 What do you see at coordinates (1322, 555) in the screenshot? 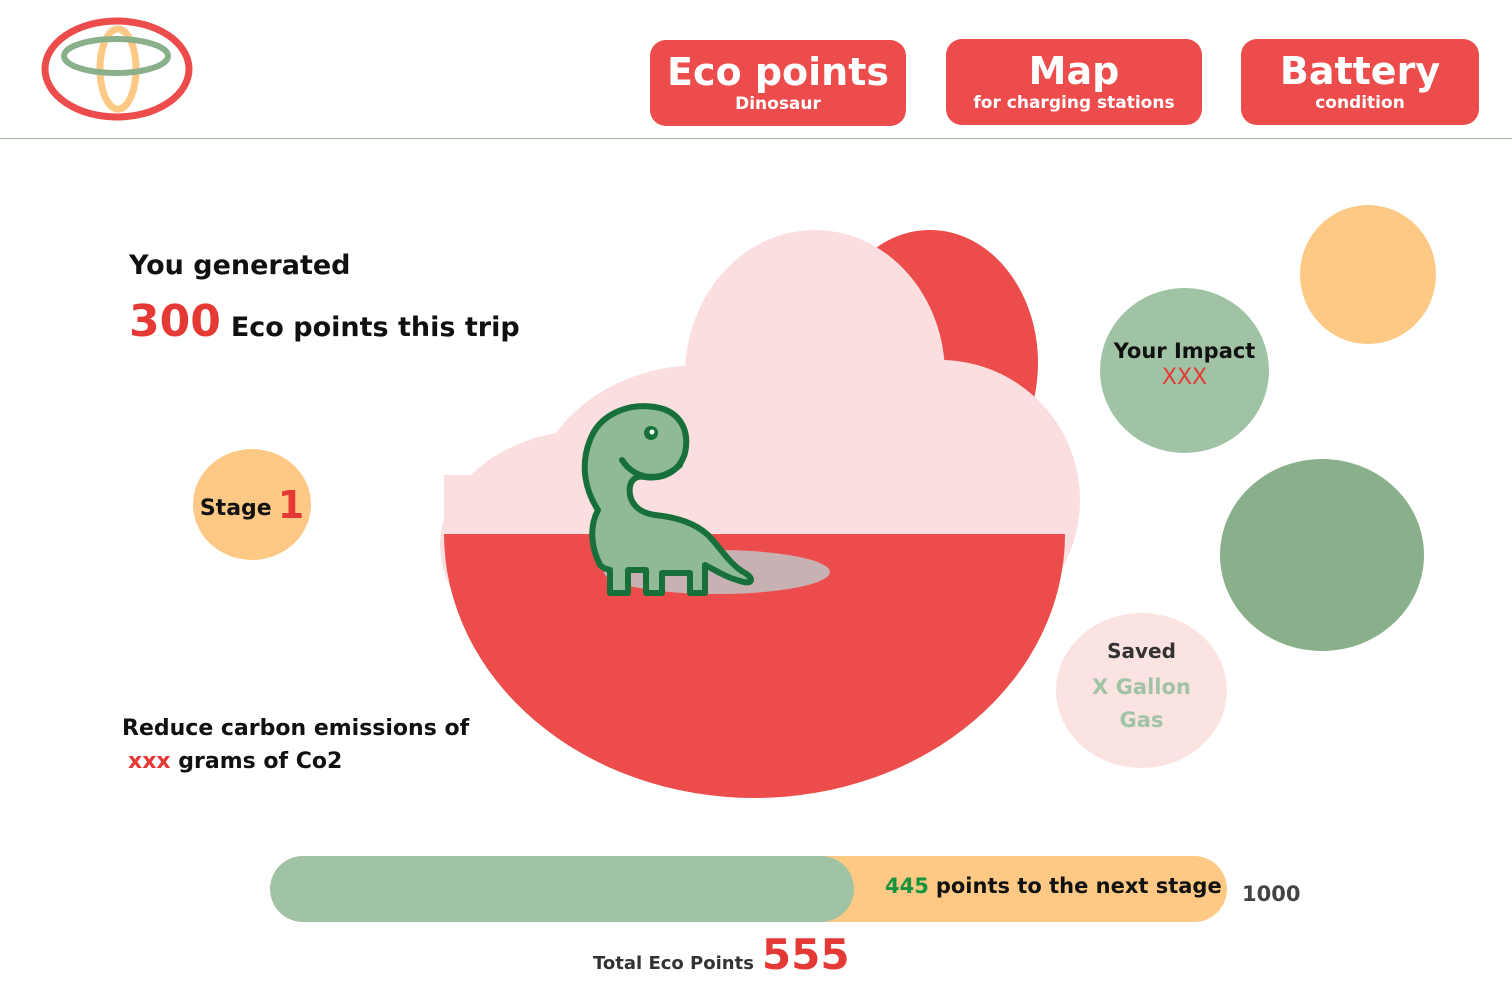
I see `decor-green-circle` at bounding box center [1322, 555].